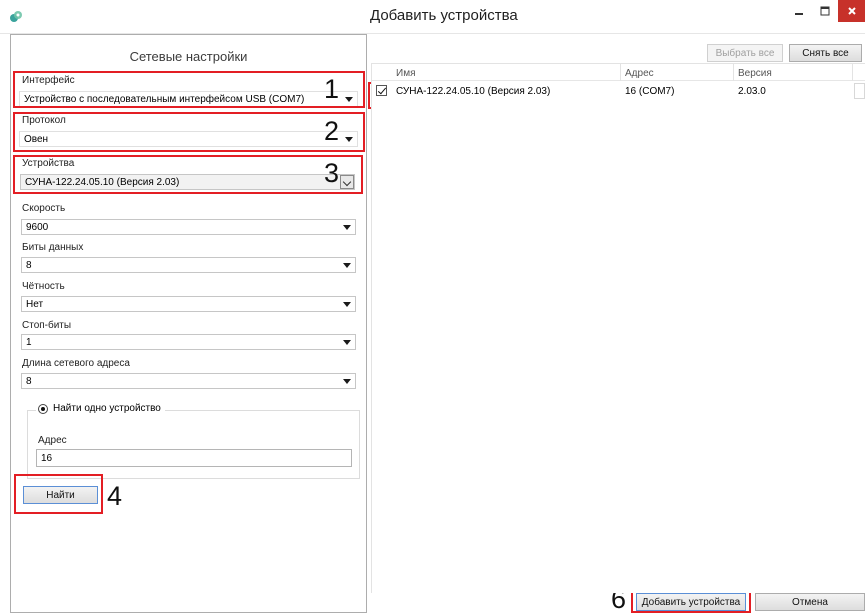 The width and height of the screenshot is (865, 613). I want to click on panel-title: Сетевые настройки, so click(188, 56).